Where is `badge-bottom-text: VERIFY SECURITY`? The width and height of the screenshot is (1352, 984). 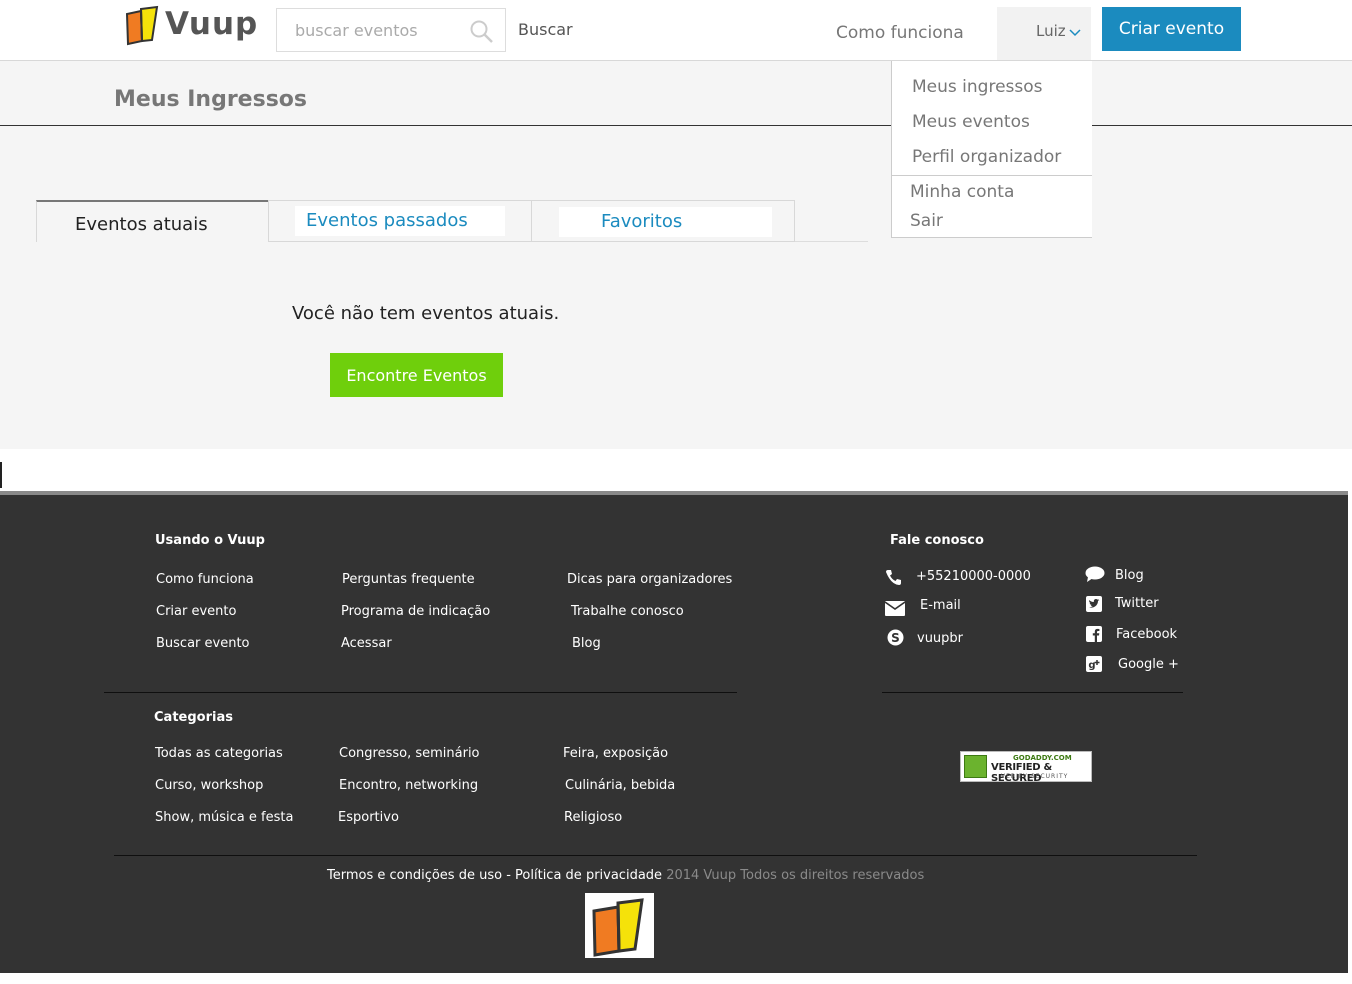
badge-bottom-text: VERIFY SECURITY is located at coordinates (1035, 776).